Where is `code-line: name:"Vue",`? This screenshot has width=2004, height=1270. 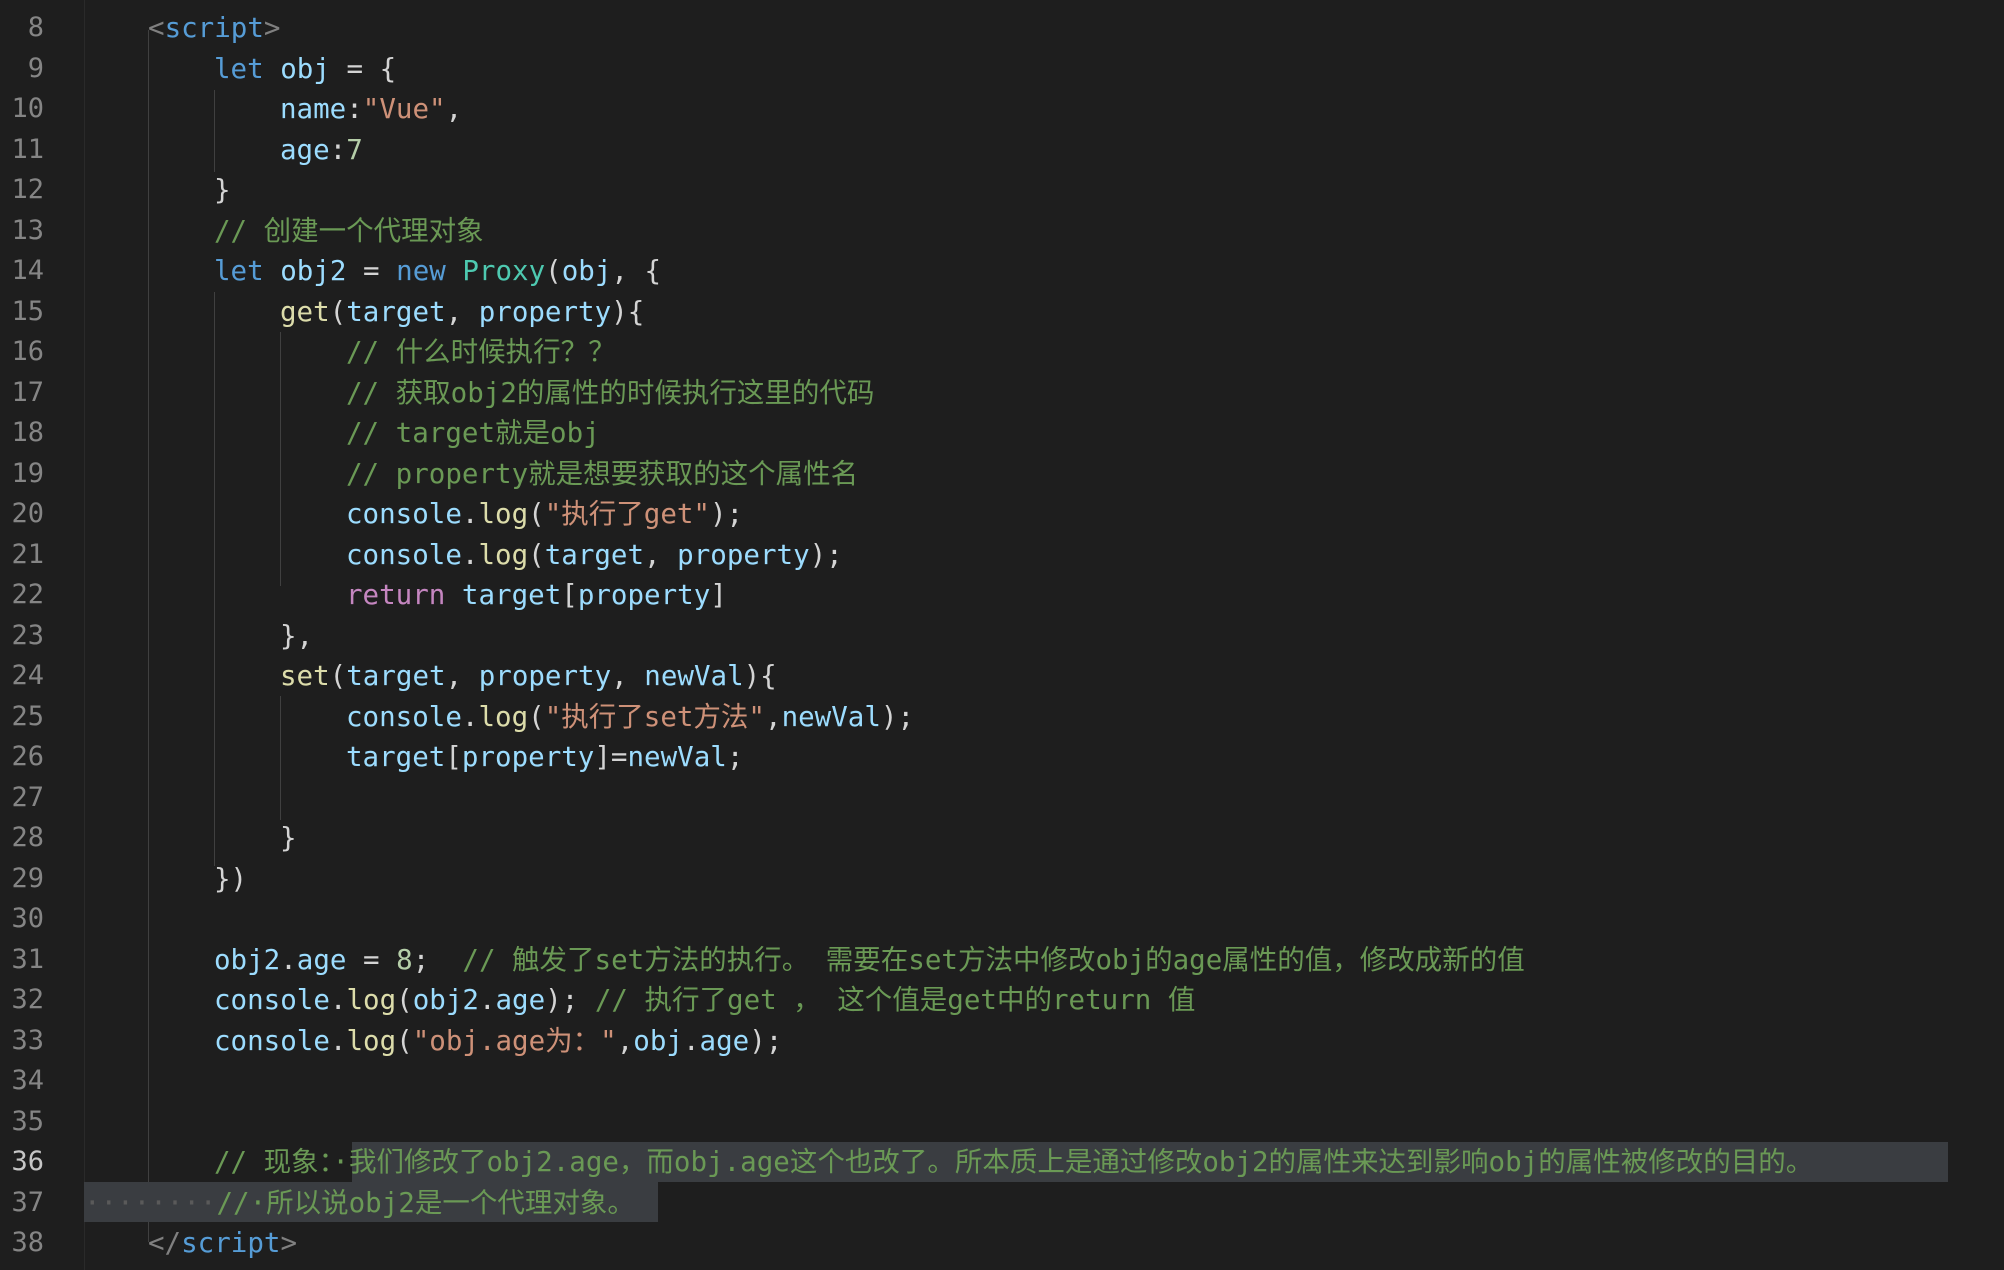 code-line: name:"Vue", is located at coordinates (371, 109).